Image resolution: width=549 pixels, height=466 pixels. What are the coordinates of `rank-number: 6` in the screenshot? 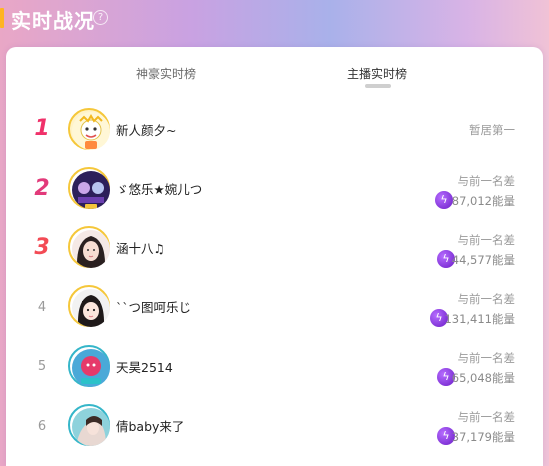 It's located at (42, 426).